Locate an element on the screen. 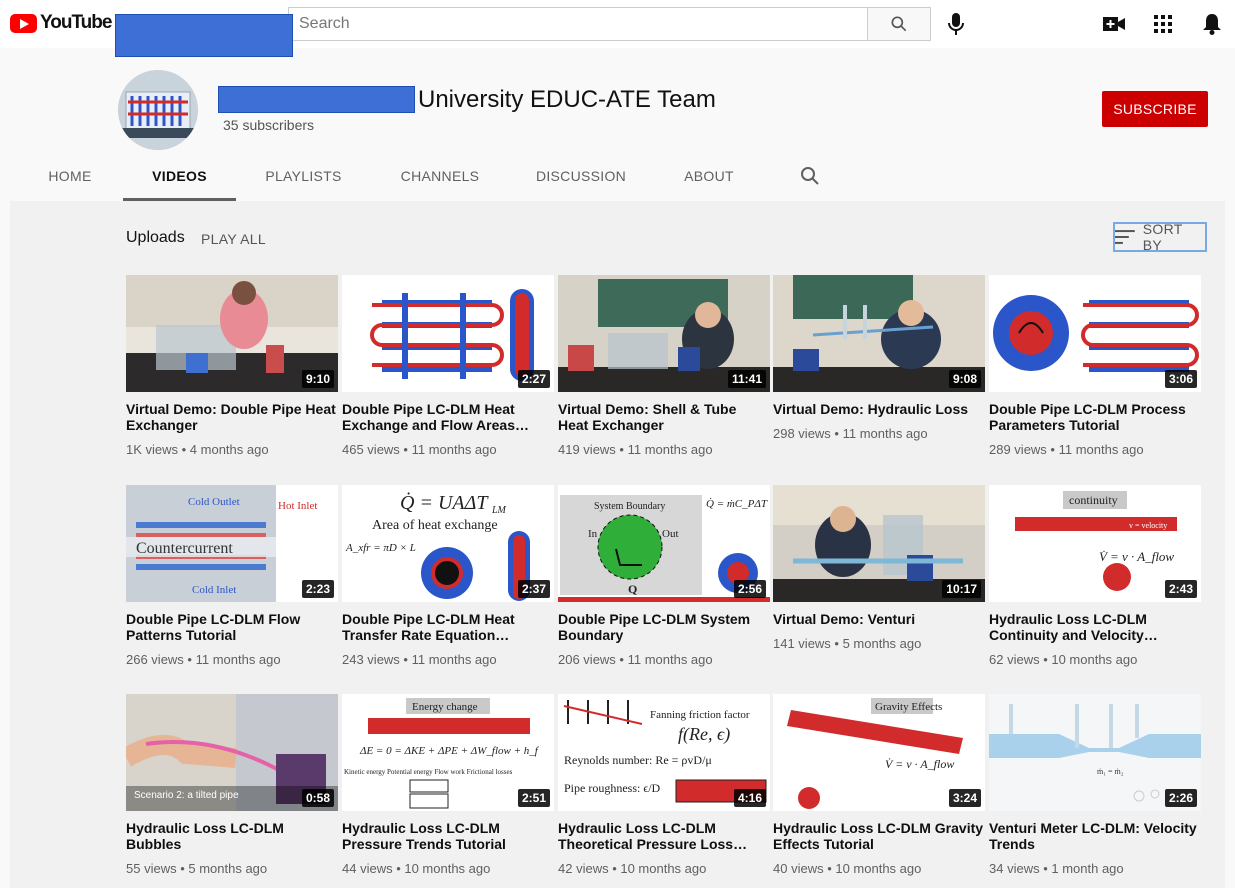  thumb-text-flow-eq: V̇ = v · A_flow is located at coordinates (1136, 556).